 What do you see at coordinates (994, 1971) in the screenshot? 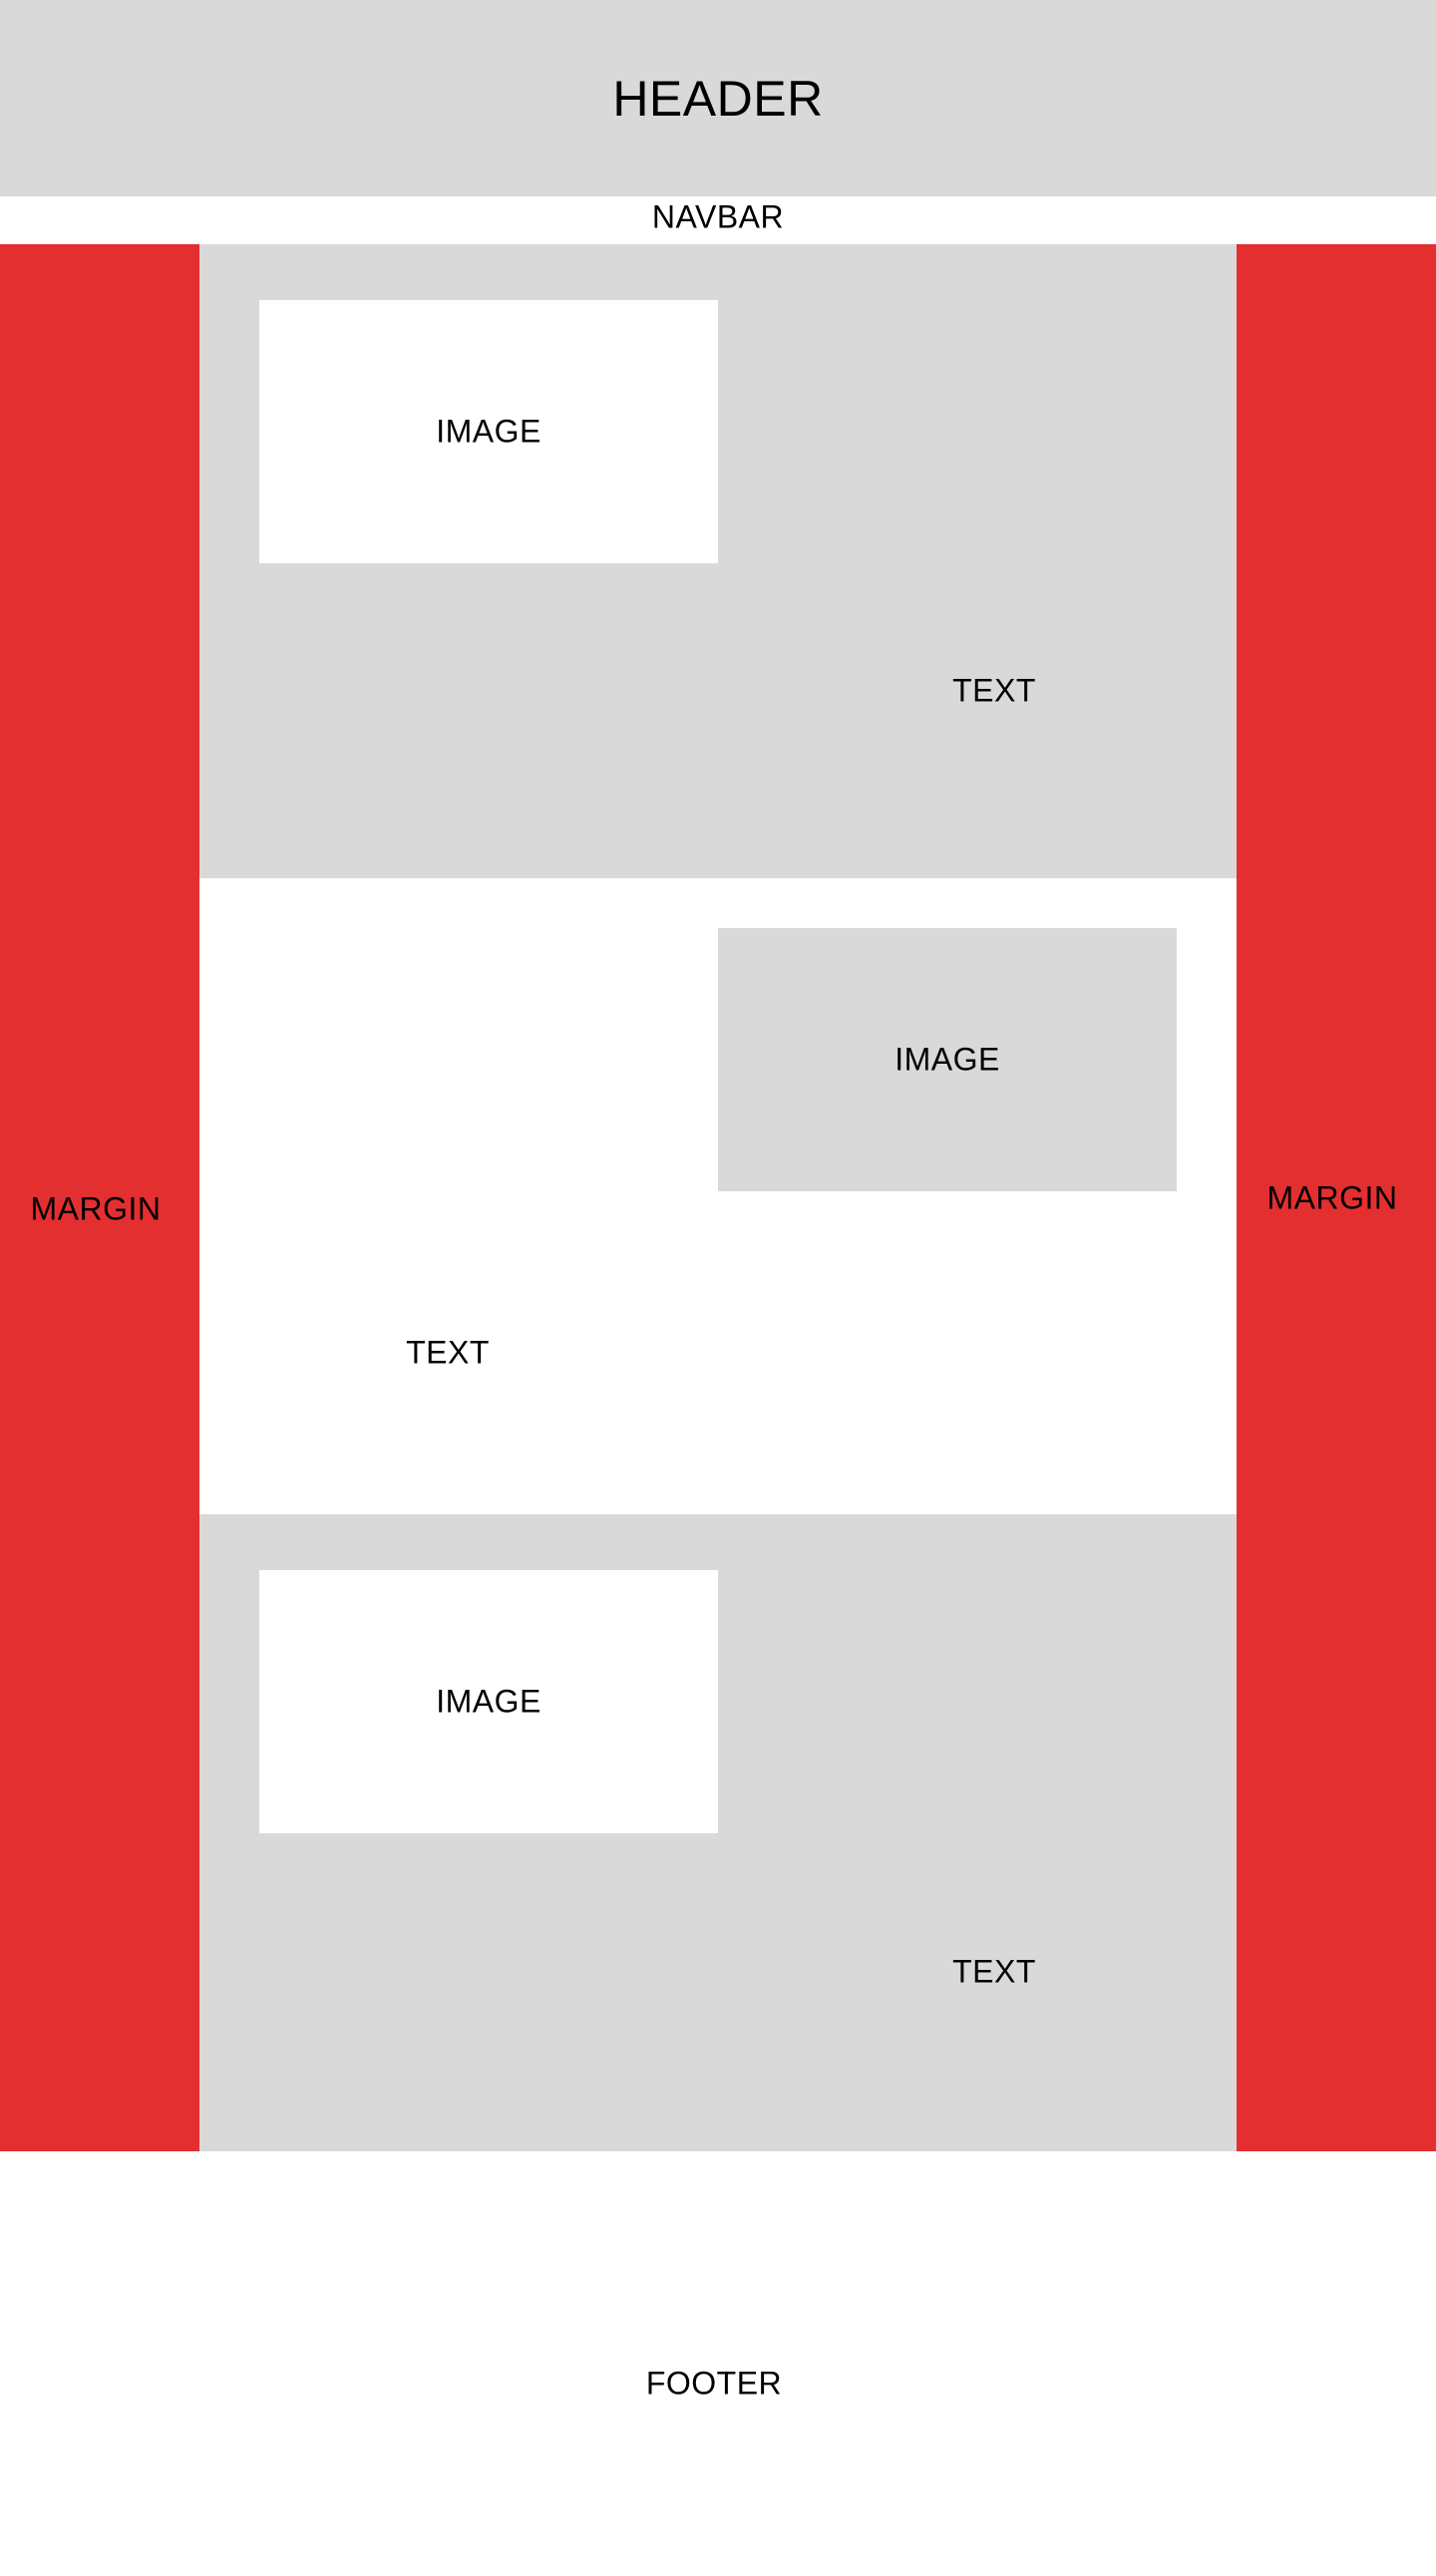
I see `text-label-3: TEXT` at bounding box center [994, 1971].